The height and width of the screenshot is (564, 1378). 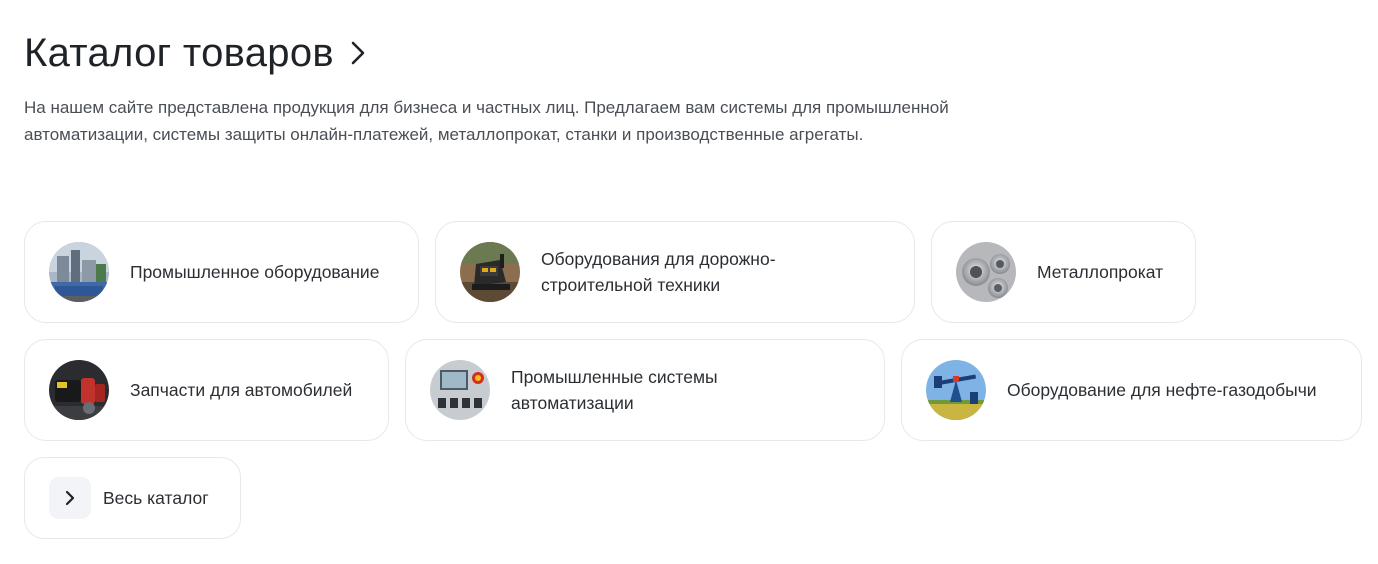 I want to click on catalog-title-link: Каталог товаров, so click(x=196, y=53).